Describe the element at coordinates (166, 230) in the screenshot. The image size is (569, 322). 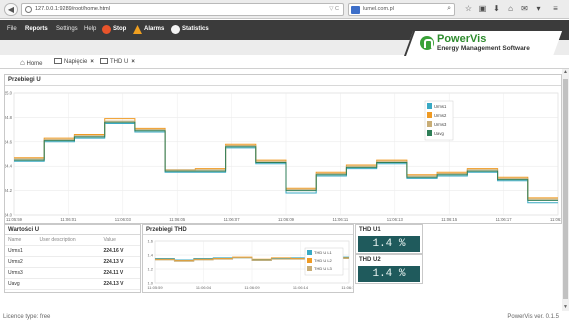
I see `panel-title: Przebiegi THD` at that location.